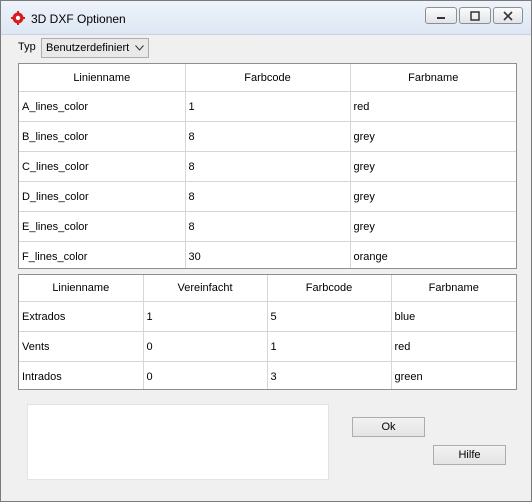 The height and width of the screenshot is (502, 532). I want to click on table-row: B_lines_color 8 grey, so click(267, 136).